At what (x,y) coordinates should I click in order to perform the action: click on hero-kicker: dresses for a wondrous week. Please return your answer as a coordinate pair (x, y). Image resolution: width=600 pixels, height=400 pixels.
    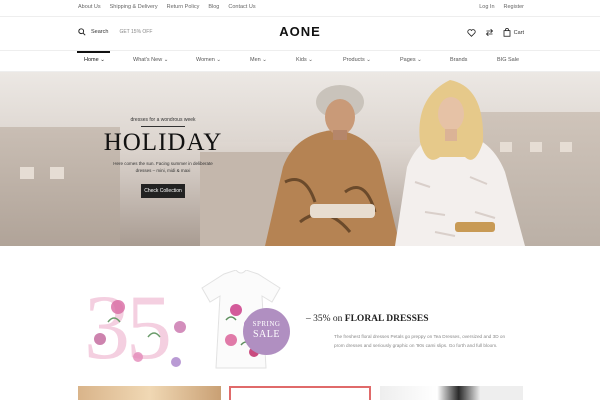
    Looking at the image, I should click on (163, 120).